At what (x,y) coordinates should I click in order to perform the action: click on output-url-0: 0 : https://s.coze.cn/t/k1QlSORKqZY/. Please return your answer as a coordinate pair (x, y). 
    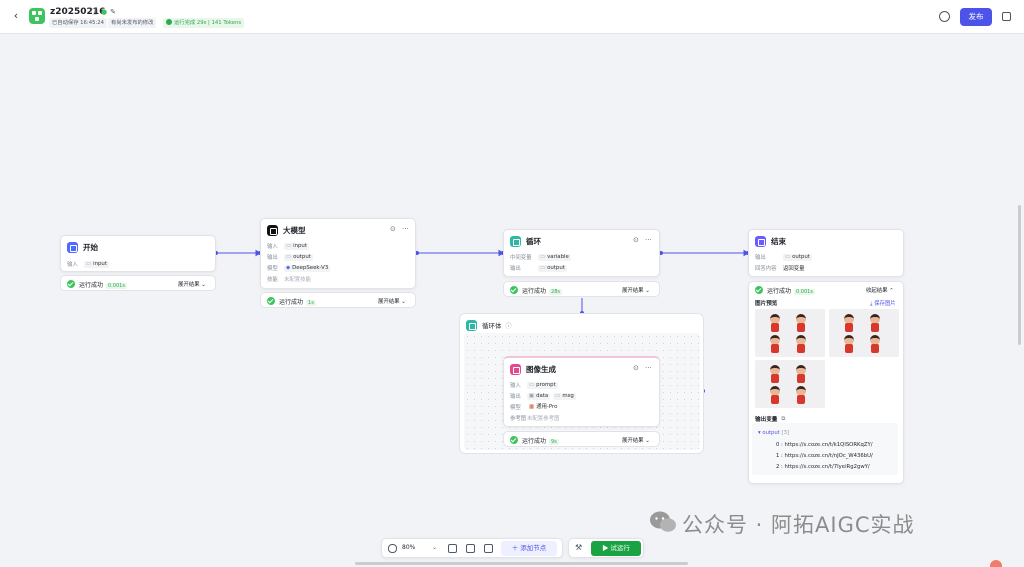
    Looking at the image, I should click on (824, 445).